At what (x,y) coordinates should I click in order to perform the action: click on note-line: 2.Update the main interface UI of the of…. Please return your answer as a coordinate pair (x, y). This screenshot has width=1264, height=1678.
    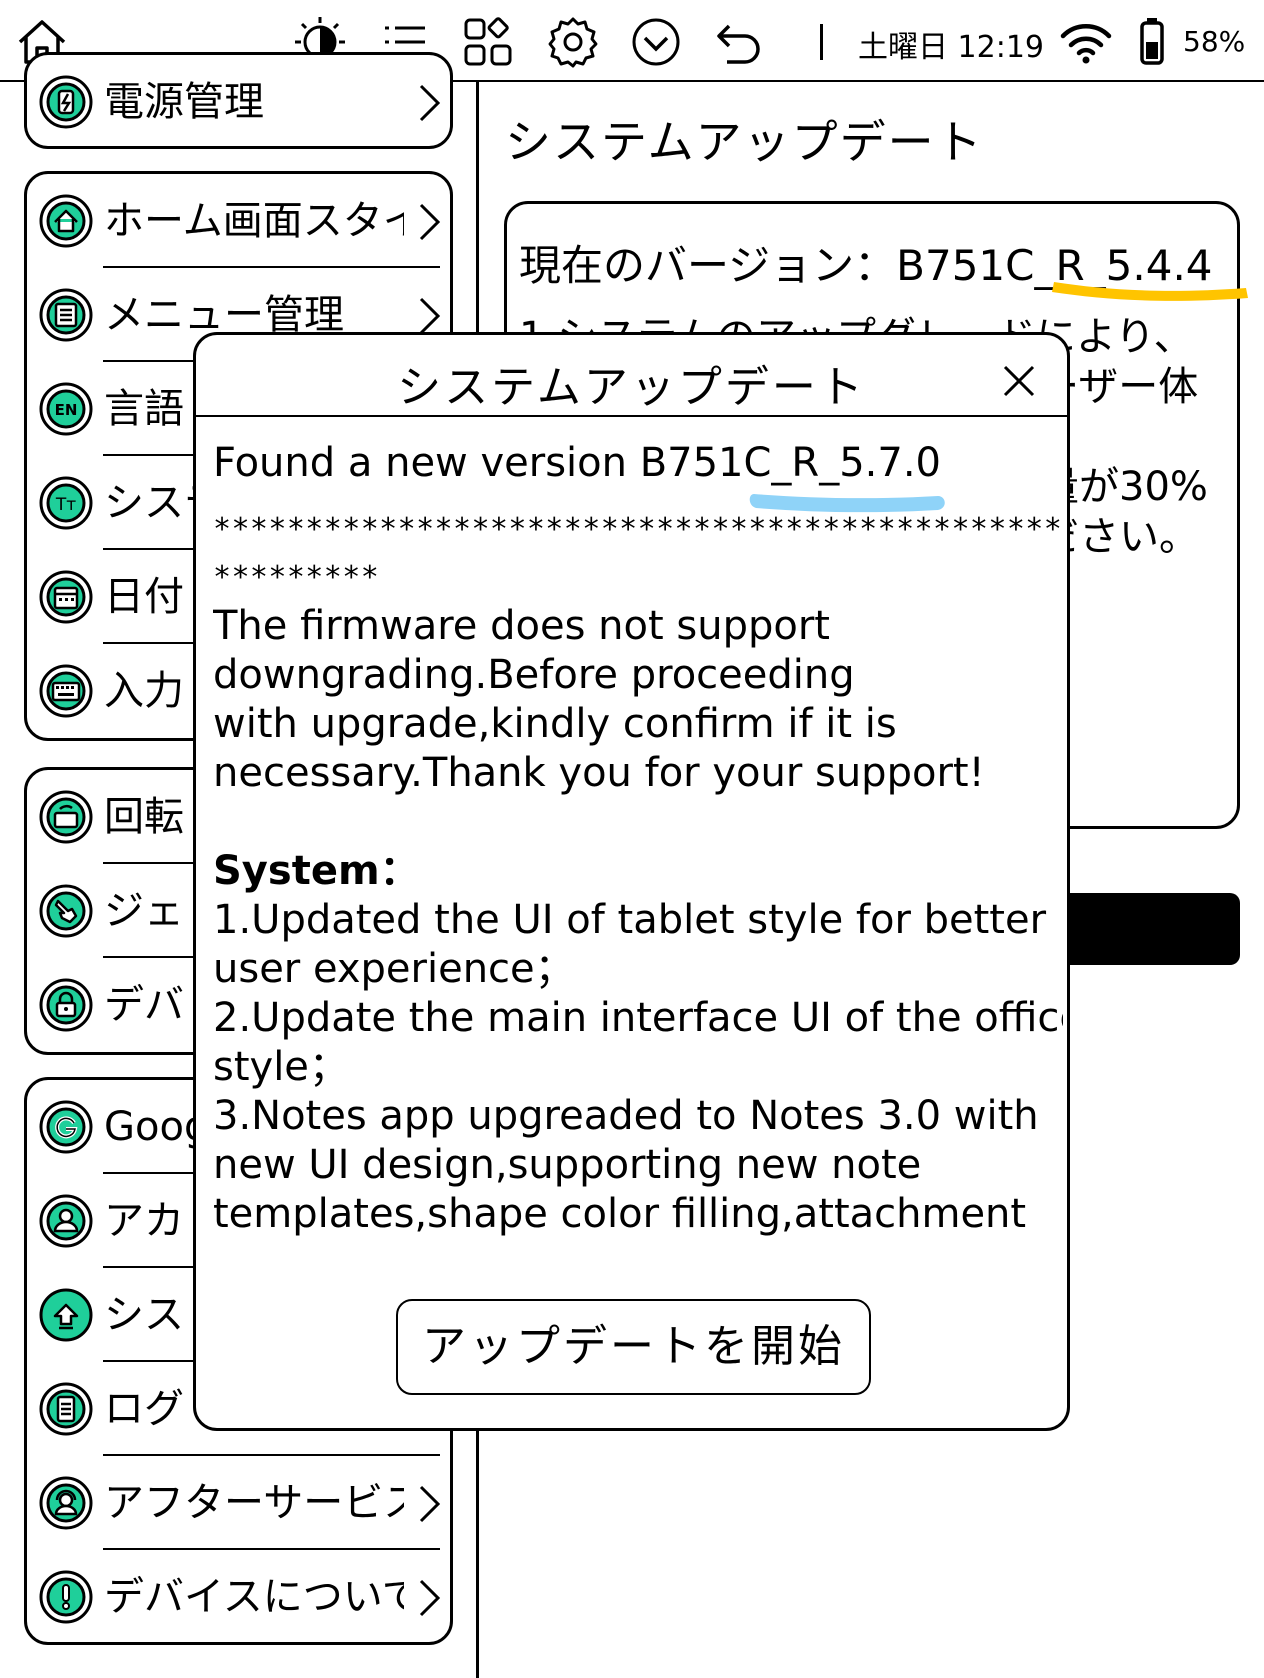
    Looking at the image, I should click on (638, 1018).